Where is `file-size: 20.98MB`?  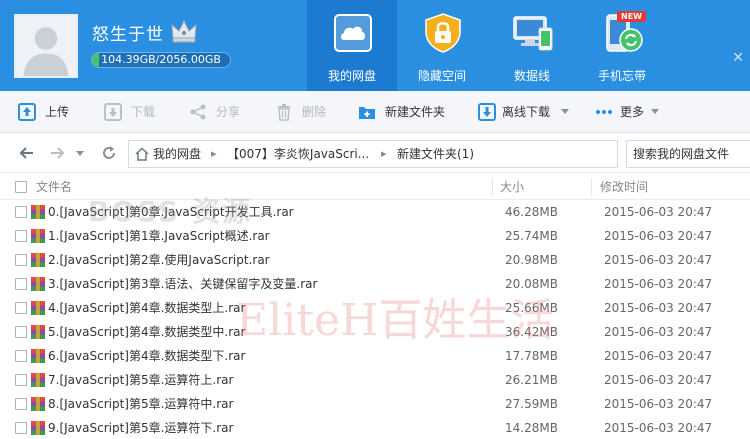 file-size: 20.98MB is located at coordinates (531, 260).